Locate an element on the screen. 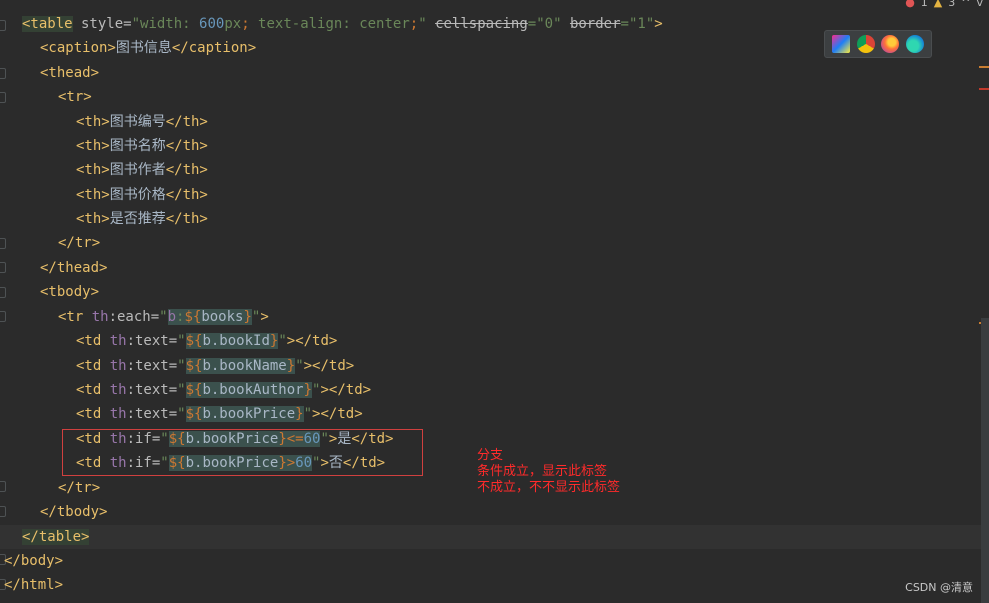 The image size is (989, 603). code-line: <caption>图书信息</caption> is located at coordinates (148, 48).